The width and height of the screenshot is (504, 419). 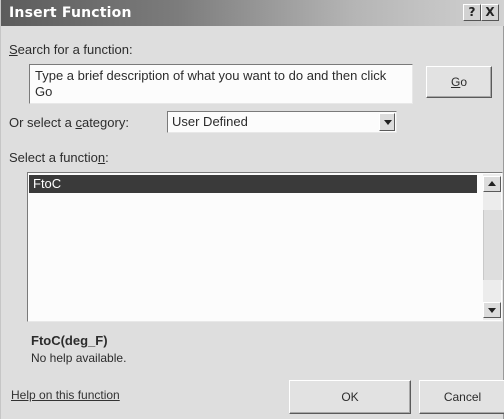 What do you see at coordinates (490, 12) in the screenshot?
I see `close-icon: X` at bounding box center [490, 12].